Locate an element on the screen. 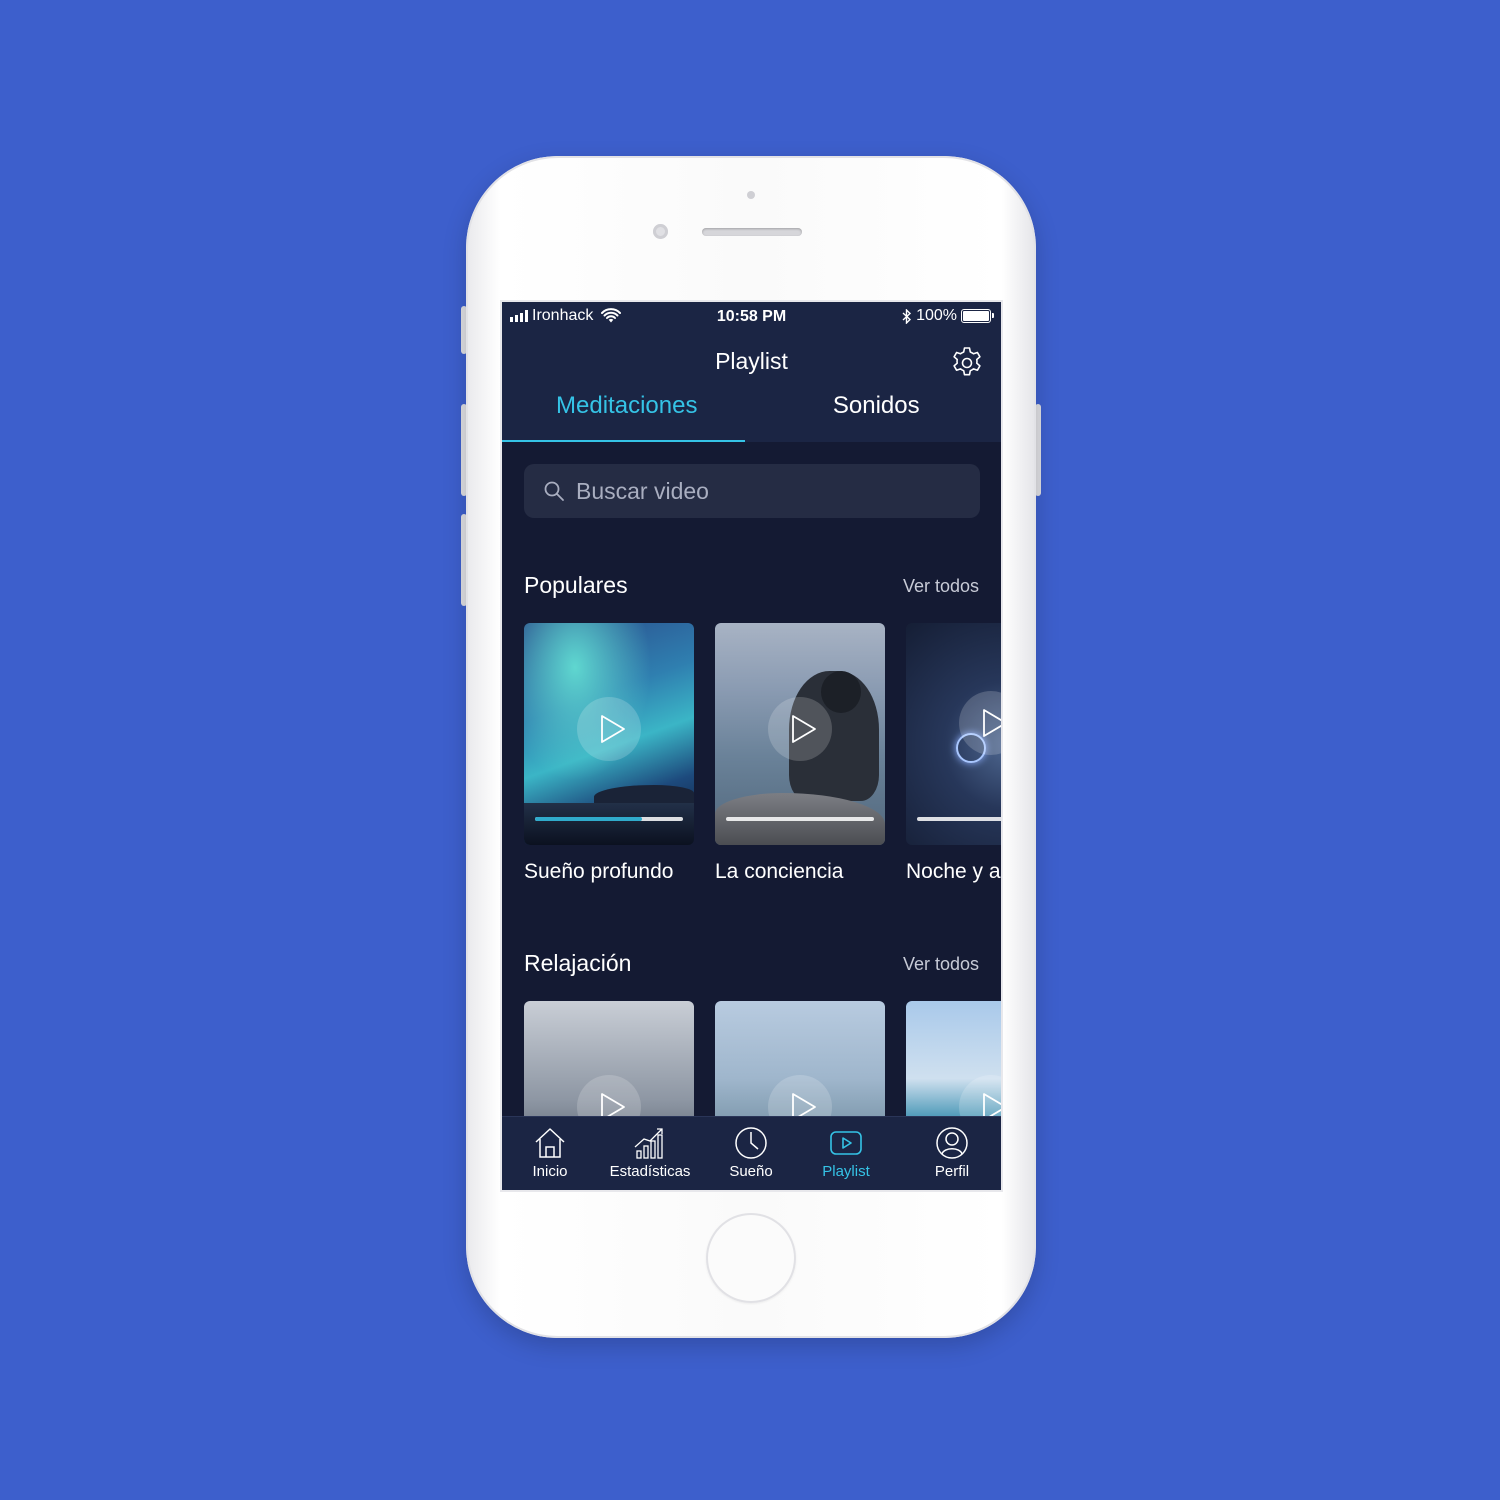 Image resolution: width=1500 pixels, height=1500 pixels. section-title-relajacion: Relajación is located at coordinates (578, 963).